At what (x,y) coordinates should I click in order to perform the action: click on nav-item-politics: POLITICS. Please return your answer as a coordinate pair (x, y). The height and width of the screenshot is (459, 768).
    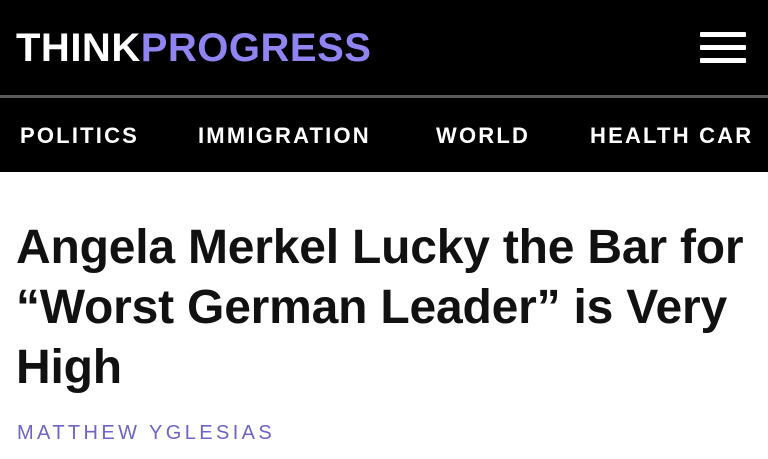
    Looking at the image, I should click on (79, 136).